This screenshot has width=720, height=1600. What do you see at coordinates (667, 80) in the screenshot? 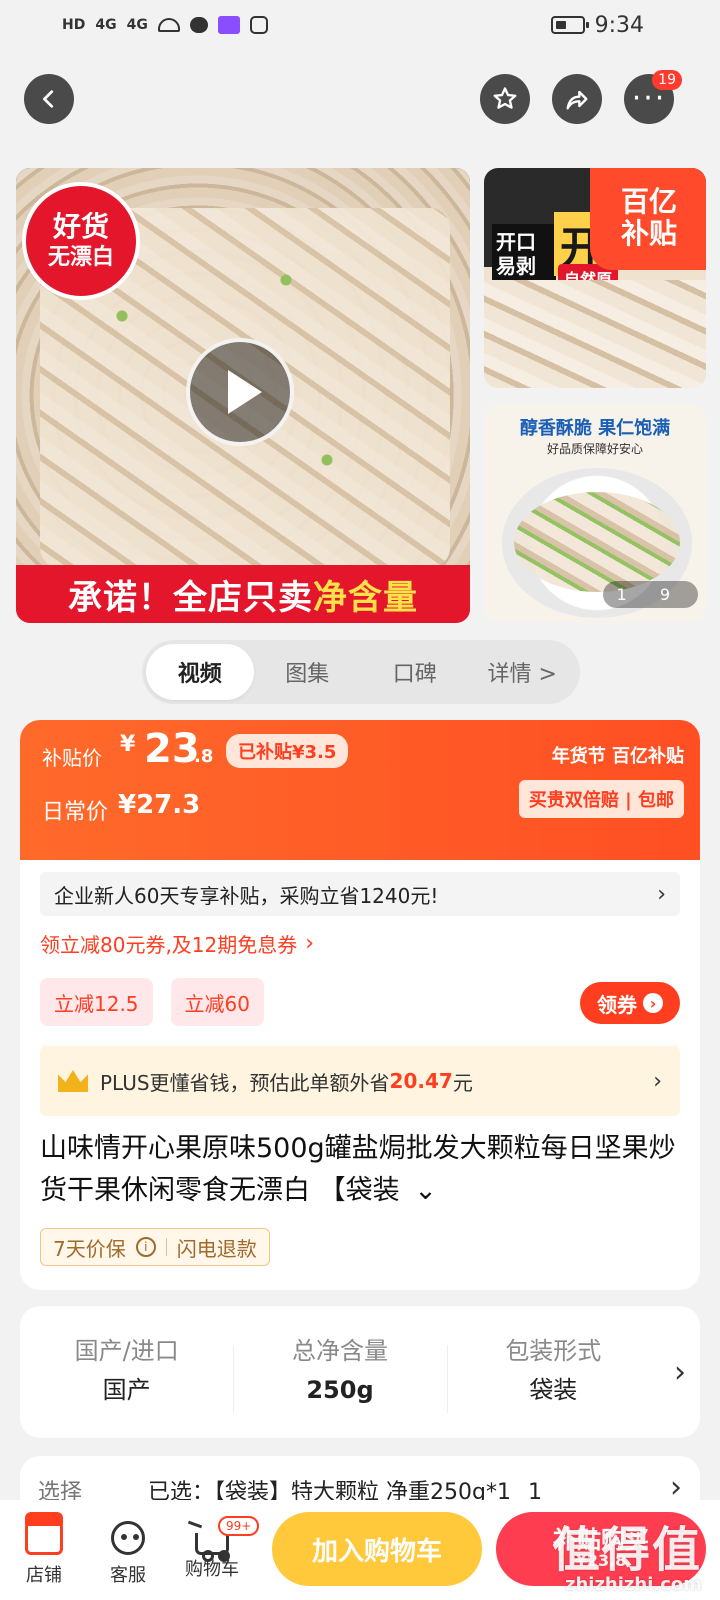
I see `more-badge: 19` at bounding box center [667, 80].